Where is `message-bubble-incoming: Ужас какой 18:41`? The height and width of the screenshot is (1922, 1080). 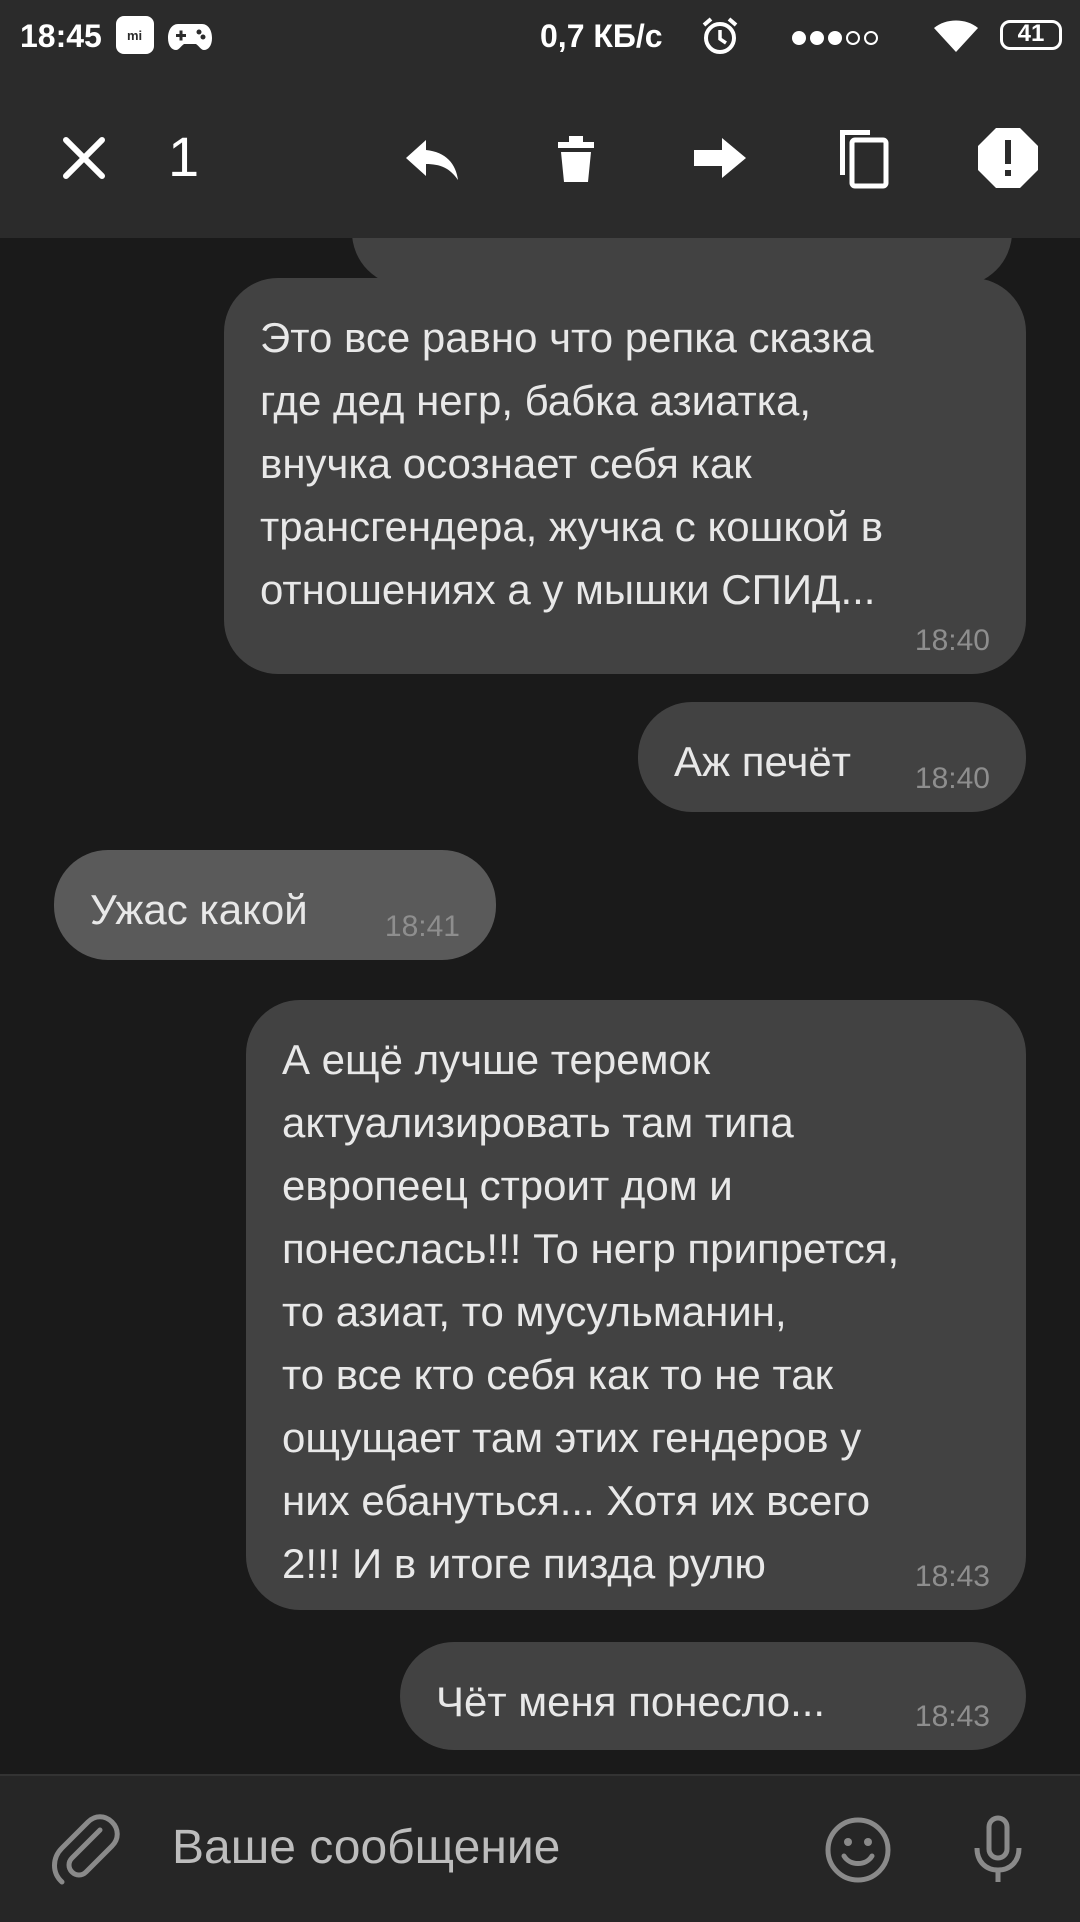
message-bubble-incoming: Ужас какой 18:41 is located at coordinates (275, 905).